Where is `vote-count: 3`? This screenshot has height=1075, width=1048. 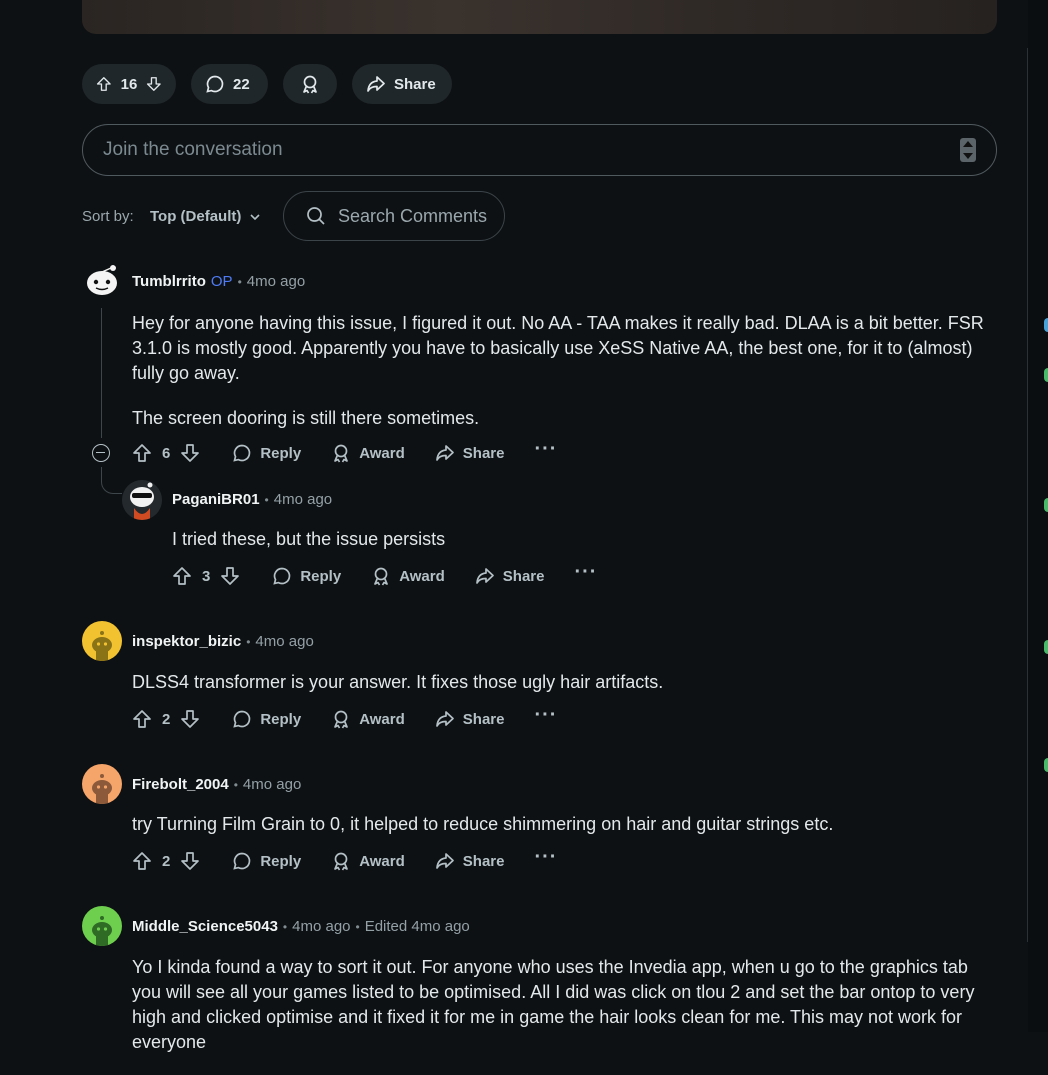 vote-count: 3 is located at coordinates (206, 576).